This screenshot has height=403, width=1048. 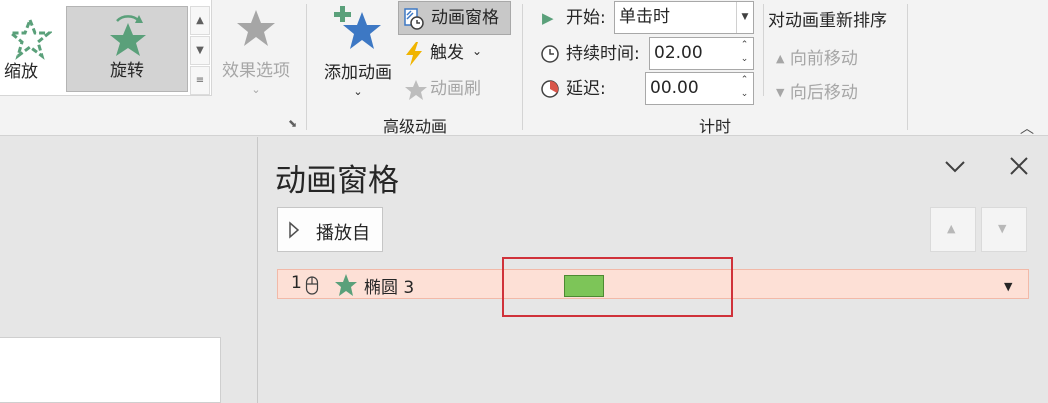 I want to click on trigger-button: 触发 ⌄, so click(x=449, y=53).